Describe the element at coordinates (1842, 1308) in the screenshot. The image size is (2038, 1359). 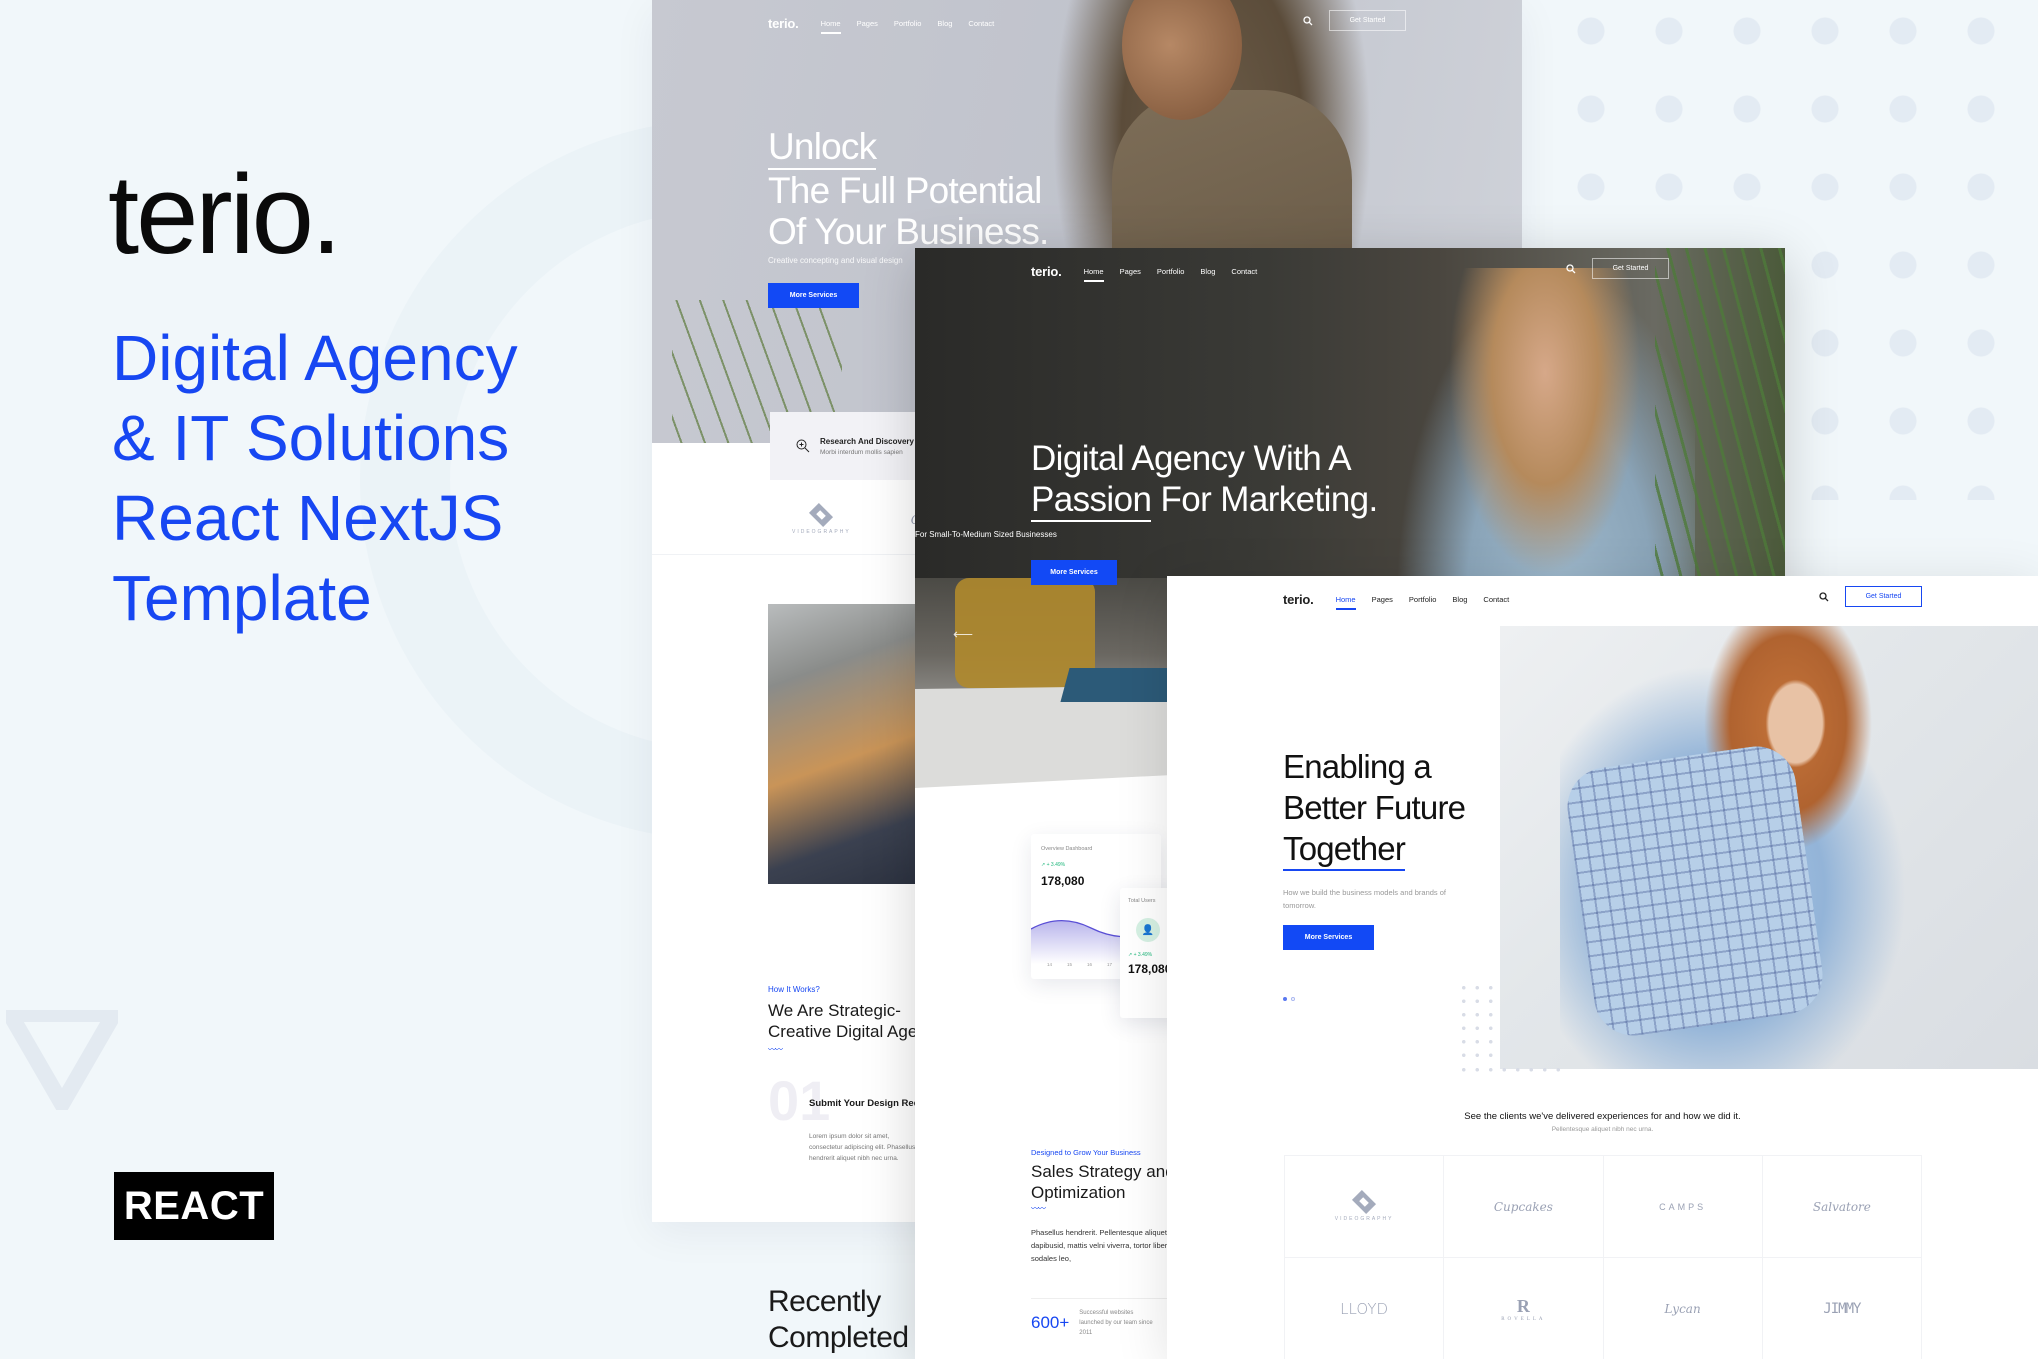
I see `client-logo-jimmy: JIMMY` at that location.